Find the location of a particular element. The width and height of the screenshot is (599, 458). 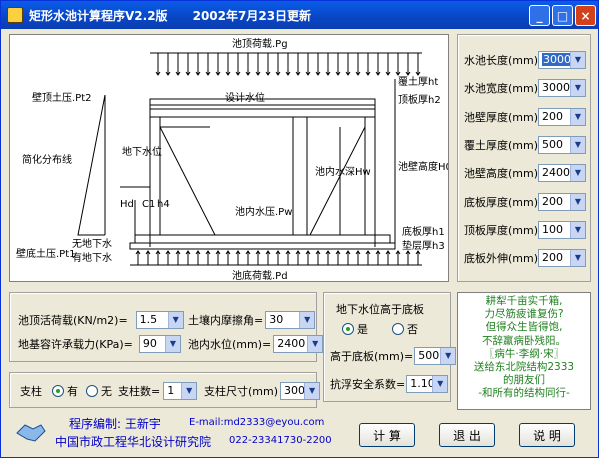

param-row: 底板外伸(mm)= 200 ▼ is located at coordinates (525, 258).